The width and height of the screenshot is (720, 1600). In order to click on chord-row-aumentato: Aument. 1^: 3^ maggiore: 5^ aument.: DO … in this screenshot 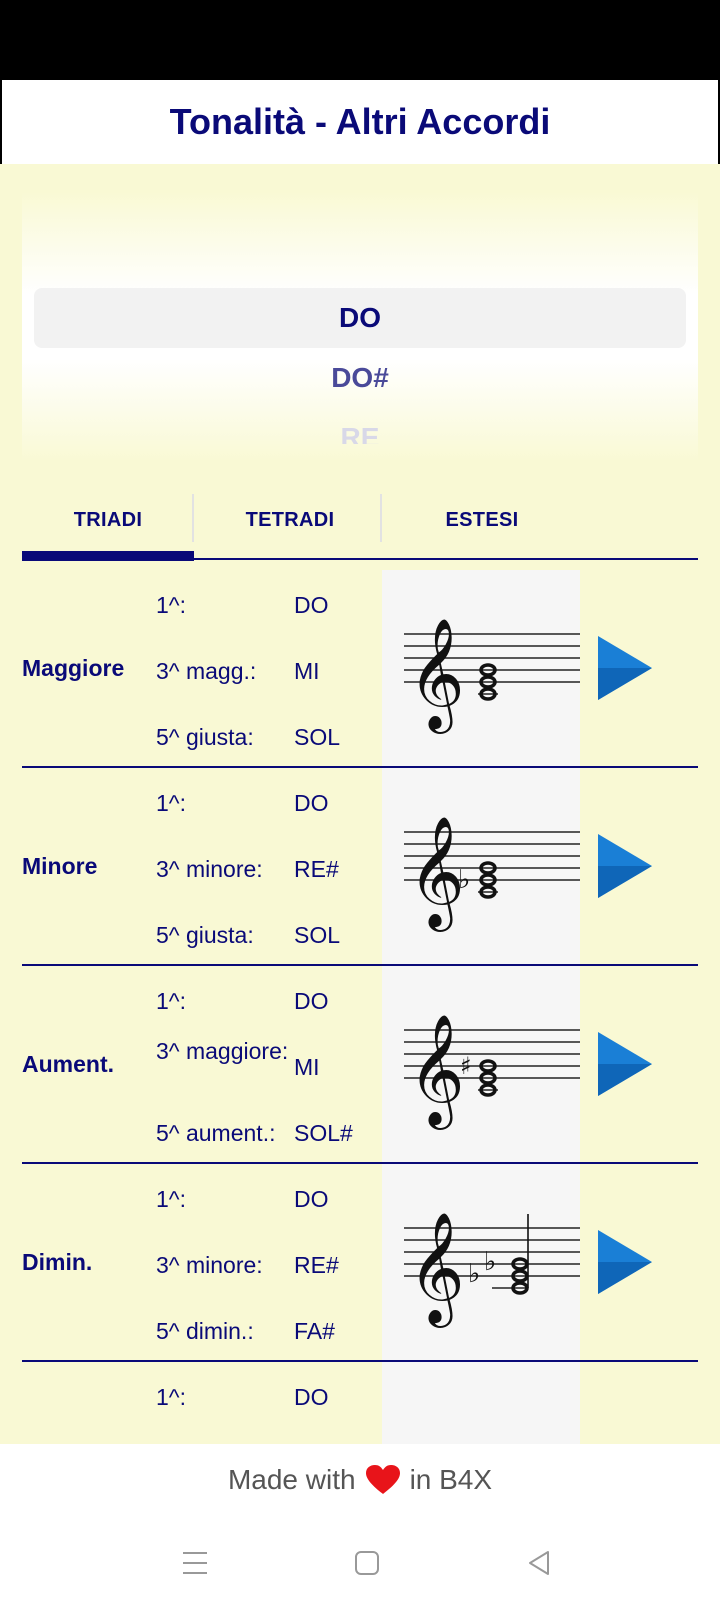, I will do `click(360, 1065)`.